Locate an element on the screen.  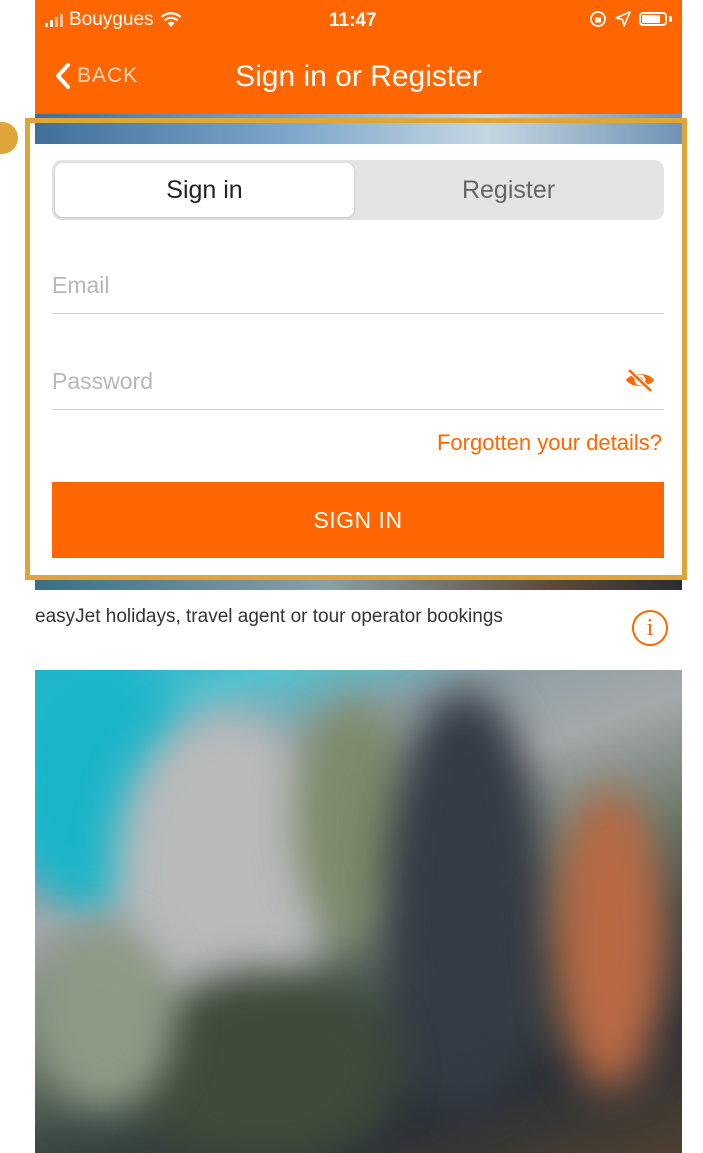
status-bar: Bouygues 11:47 is located at coordinates (358, 22).